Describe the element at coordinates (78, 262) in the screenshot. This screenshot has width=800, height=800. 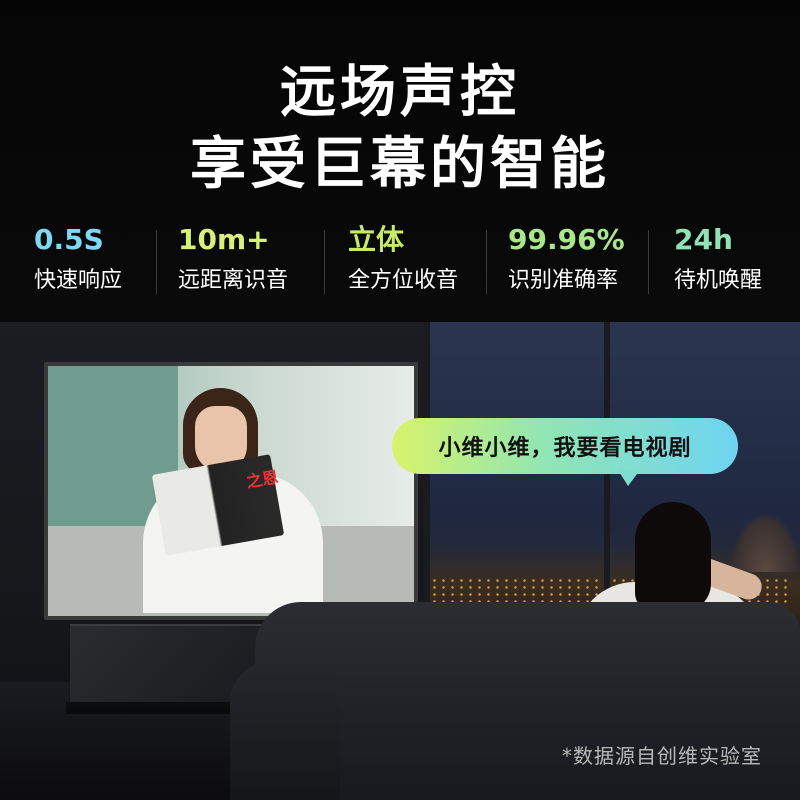
I see `stat-response-time: 0.5S 快速响应` at that location.